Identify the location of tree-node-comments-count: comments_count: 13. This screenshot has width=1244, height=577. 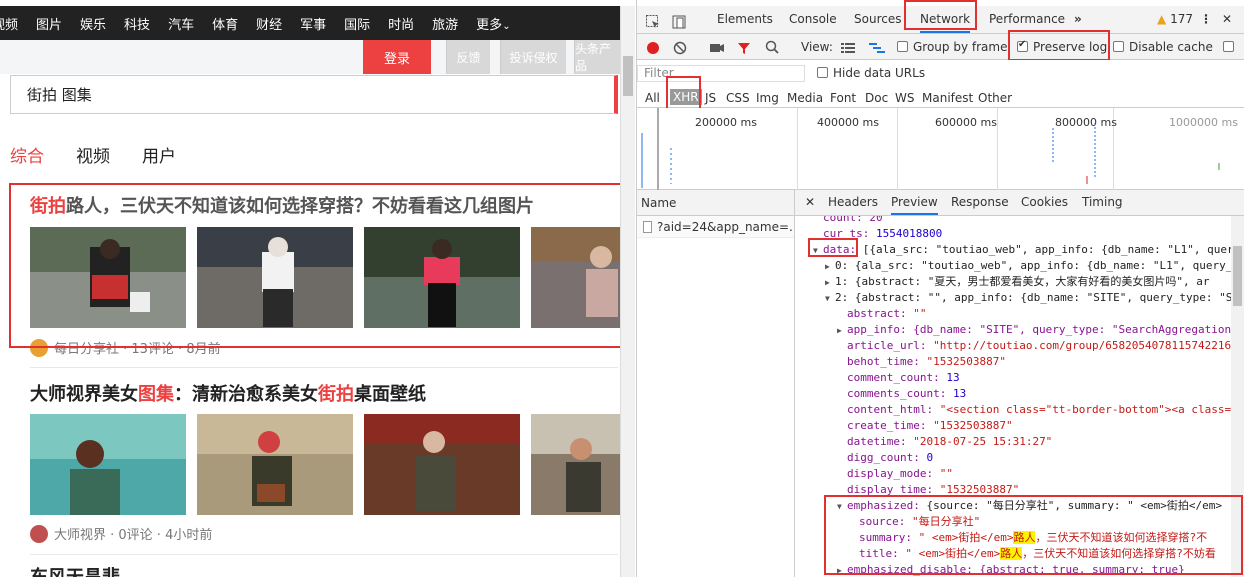
(906, 394).